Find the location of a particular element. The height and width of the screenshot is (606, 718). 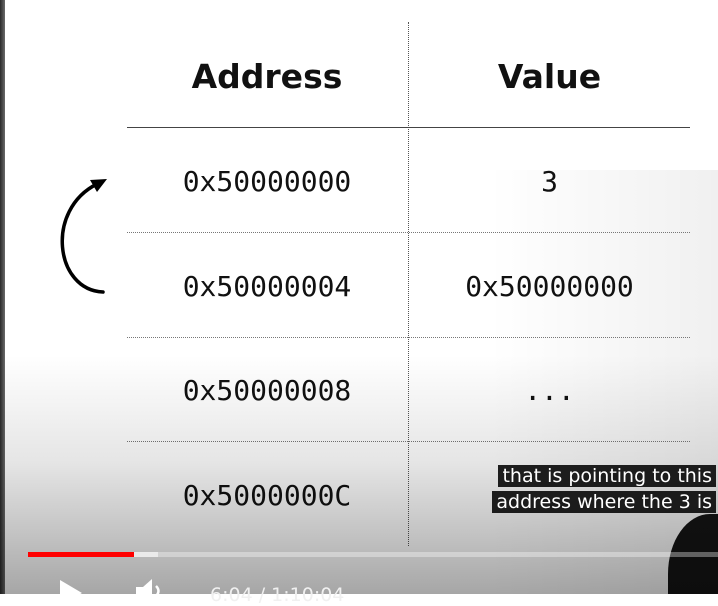

caption-line: that is pointing to this is located at coordinates (607, 476).